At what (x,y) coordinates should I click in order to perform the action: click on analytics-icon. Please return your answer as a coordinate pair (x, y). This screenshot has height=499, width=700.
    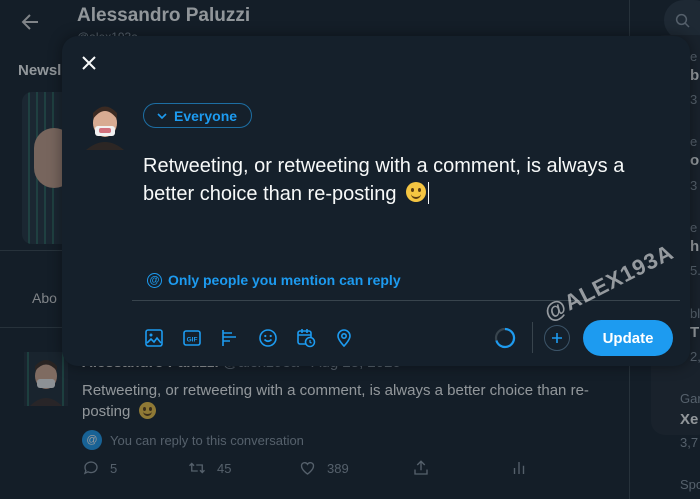
    Looking at the image, I should click on (519, 468).